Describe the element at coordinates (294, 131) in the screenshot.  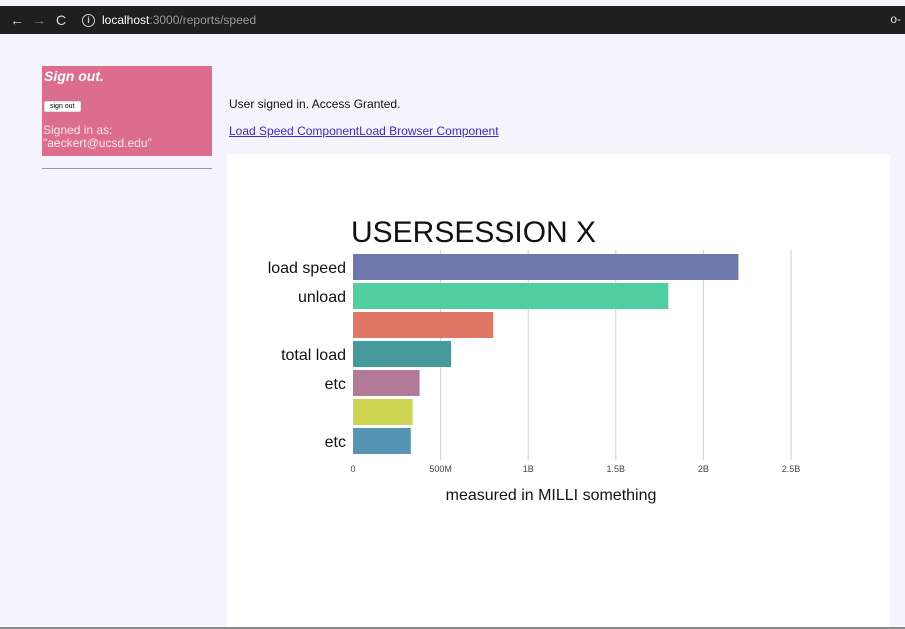
I see `load-speed-component-link: Load Speed Component` at that location.